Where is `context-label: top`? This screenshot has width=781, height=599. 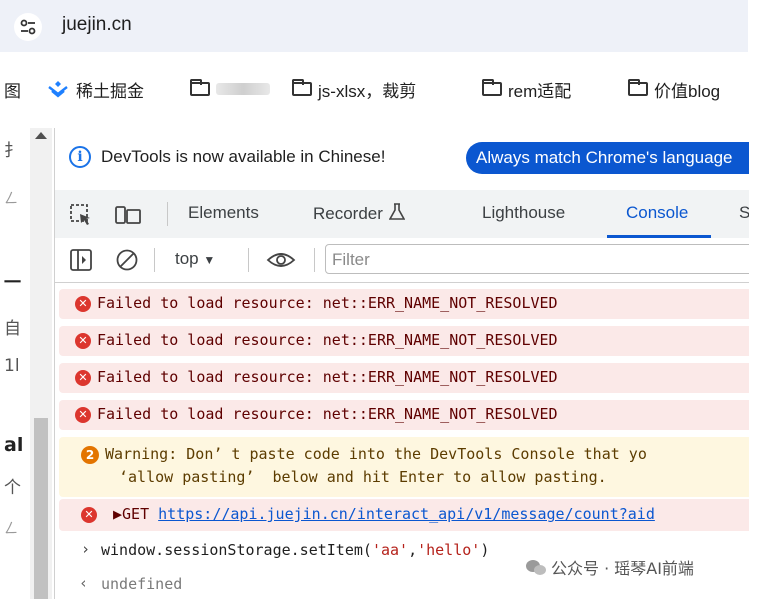
context-label: top is located at coordinates (187, 258).